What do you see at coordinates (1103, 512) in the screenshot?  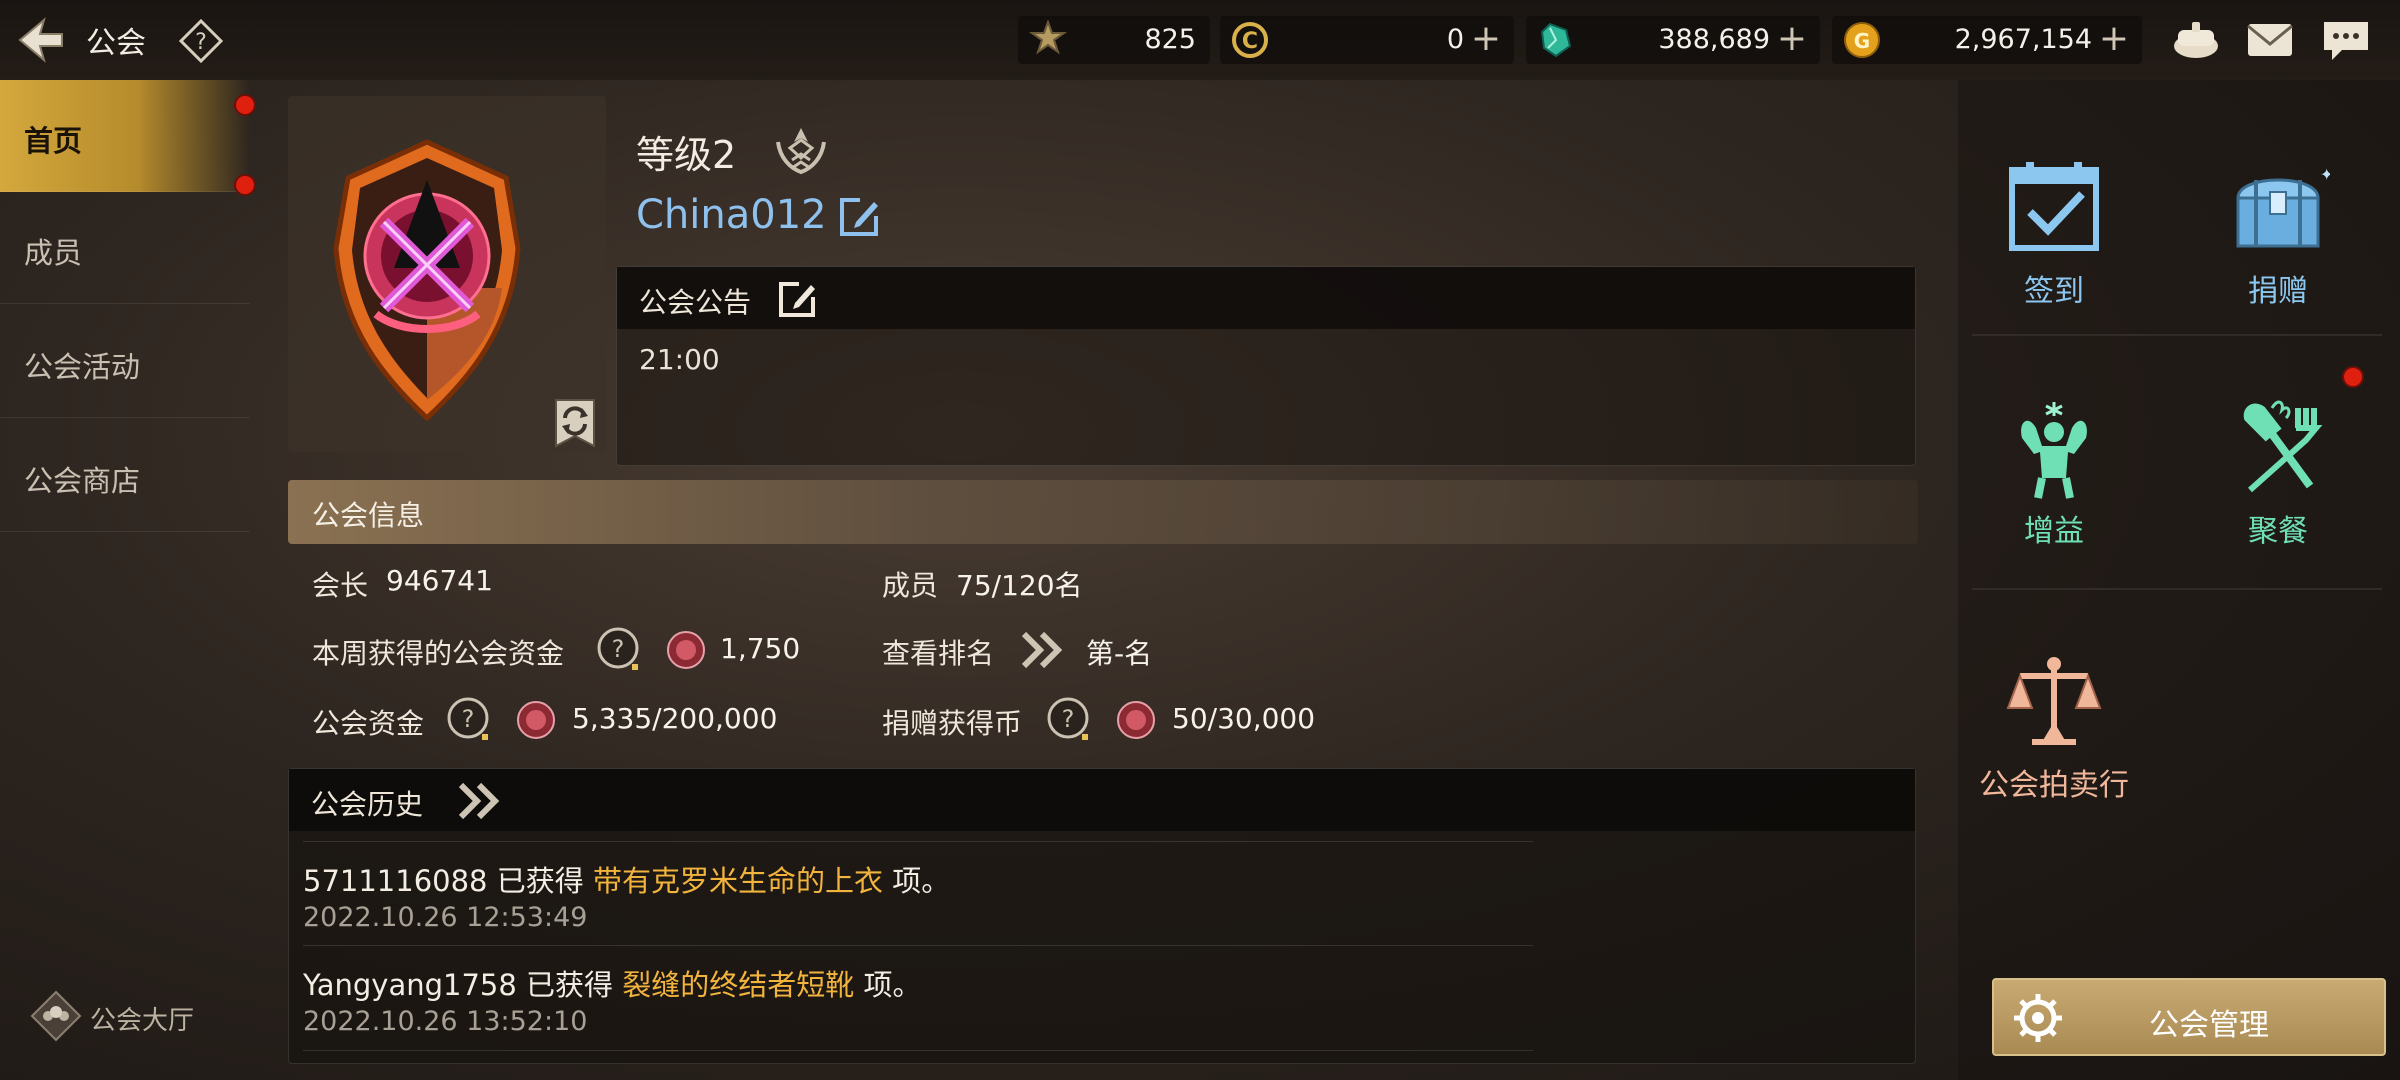 I see `guild-info-header: 公会信息` at bounding box center [1103, 512].